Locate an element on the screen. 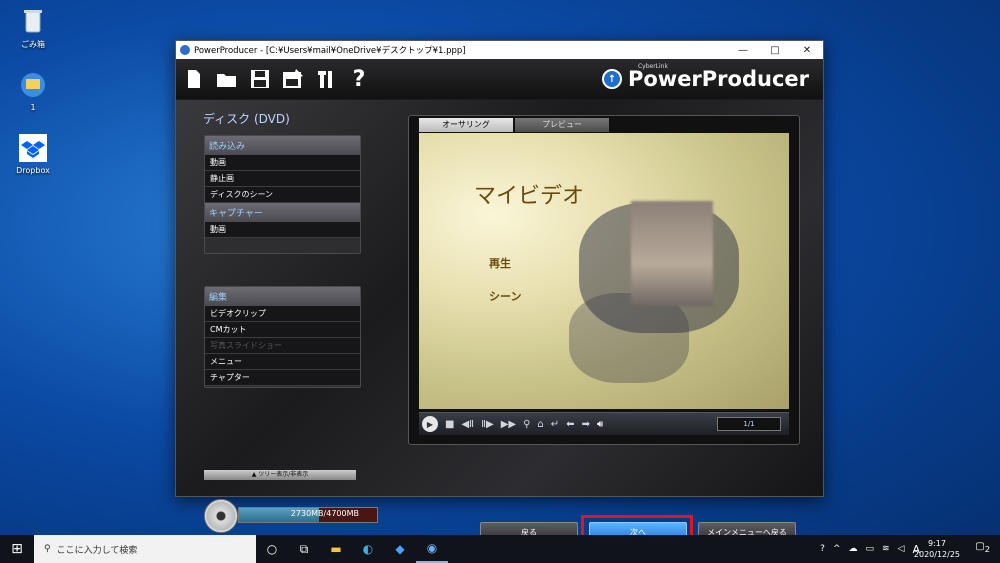  desktop-icon-label: 1 is located at coordinates (33, 107).